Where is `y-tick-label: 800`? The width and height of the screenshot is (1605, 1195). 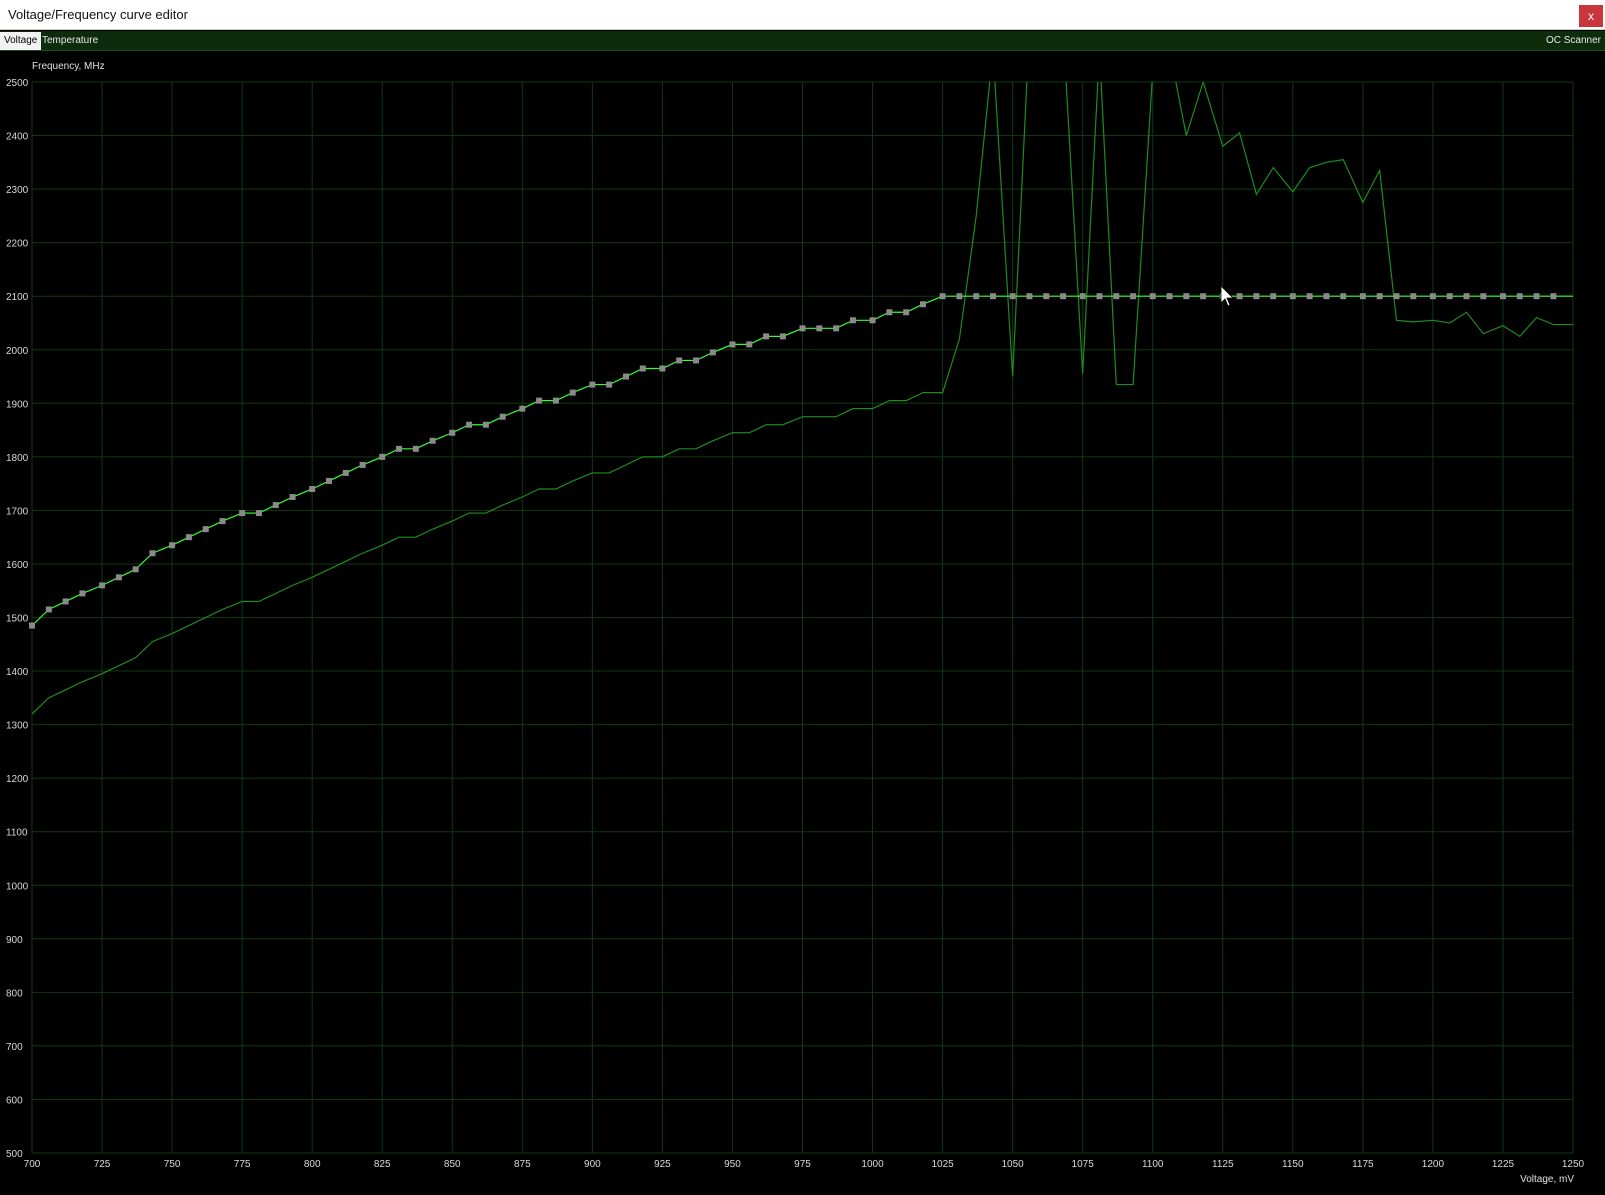
y-tick-label: 800 is located at coordinates (14, 993).